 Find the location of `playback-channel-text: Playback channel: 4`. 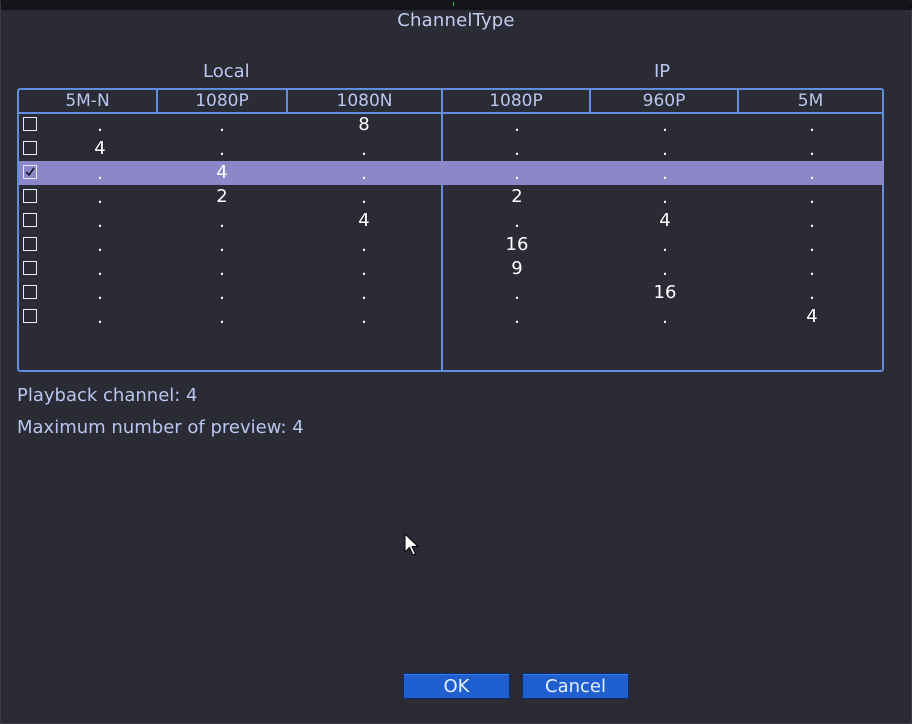

playback-channel-text: Playback channel: 4 is located at coordinates (107, 395).